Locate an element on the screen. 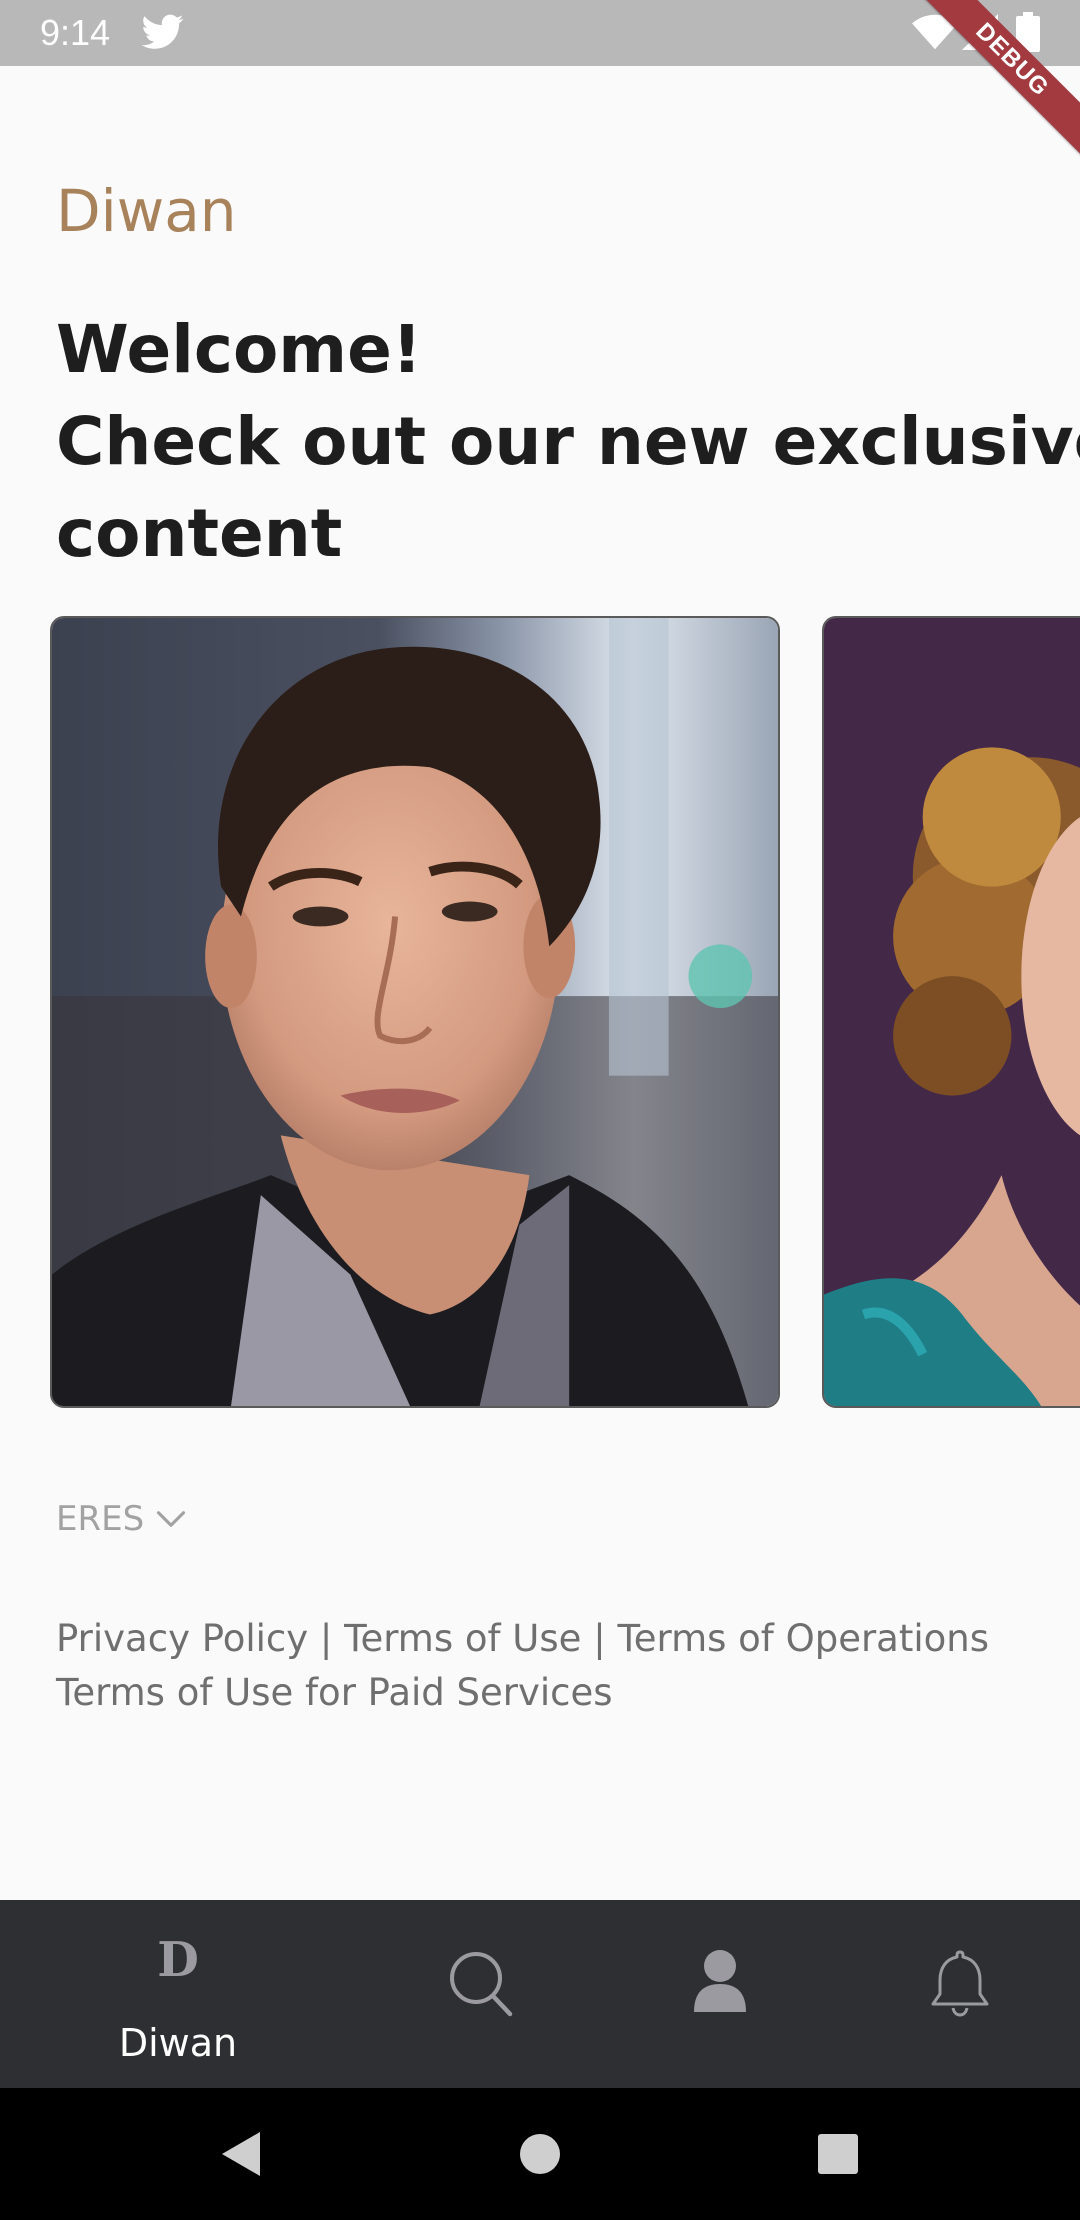  brand-title: Diwan is located at coordinates (146, 211).